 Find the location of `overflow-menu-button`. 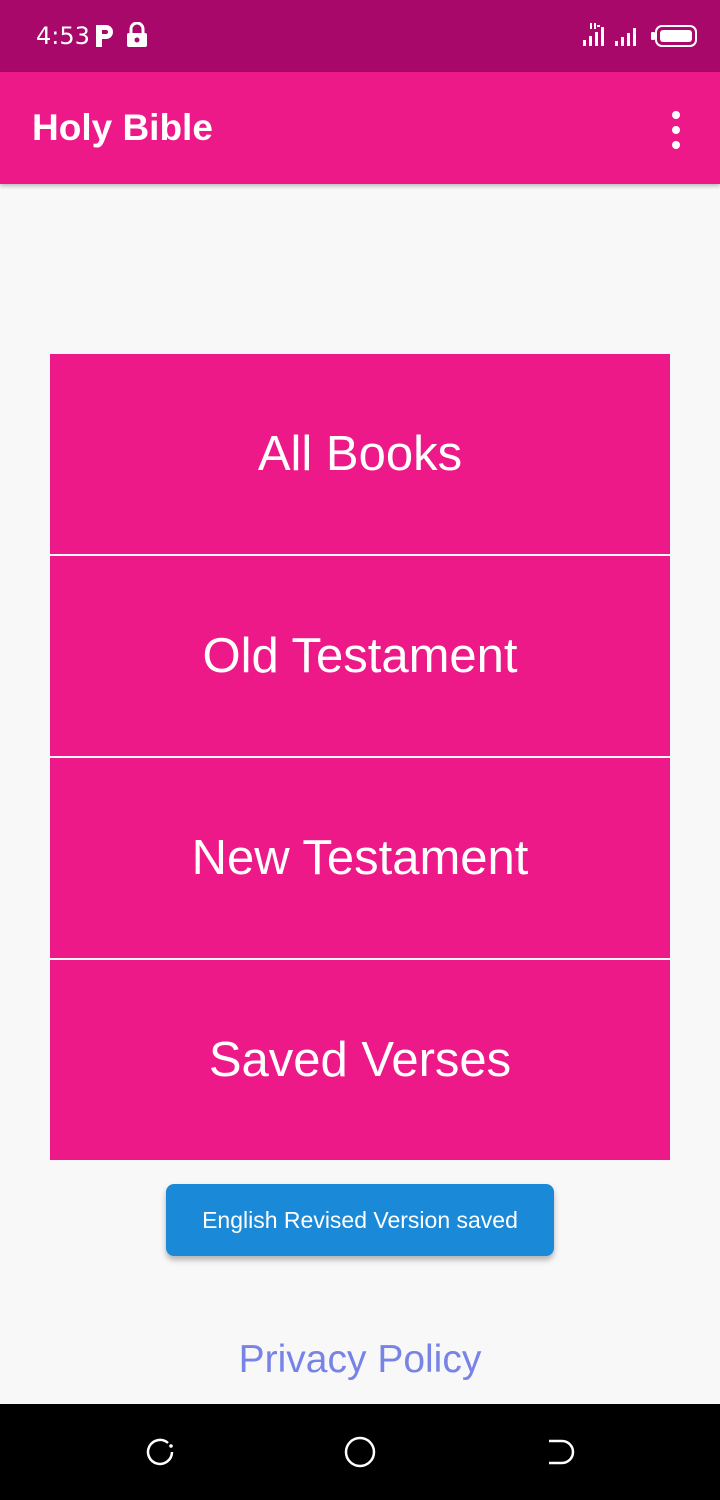

overflow-menu-button is located at coordinates (676, 130).